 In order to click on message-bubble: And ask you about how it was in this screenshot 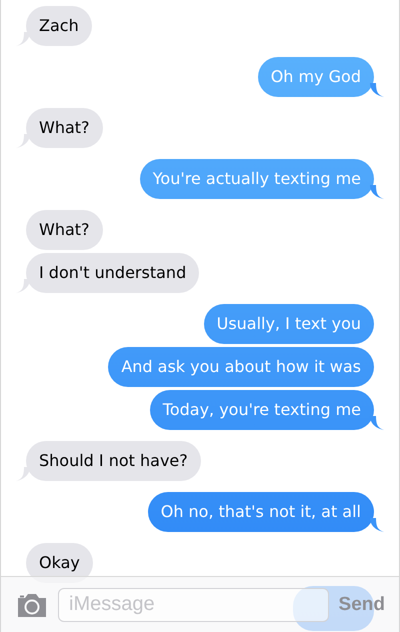, I will do `click(241, 367)`.